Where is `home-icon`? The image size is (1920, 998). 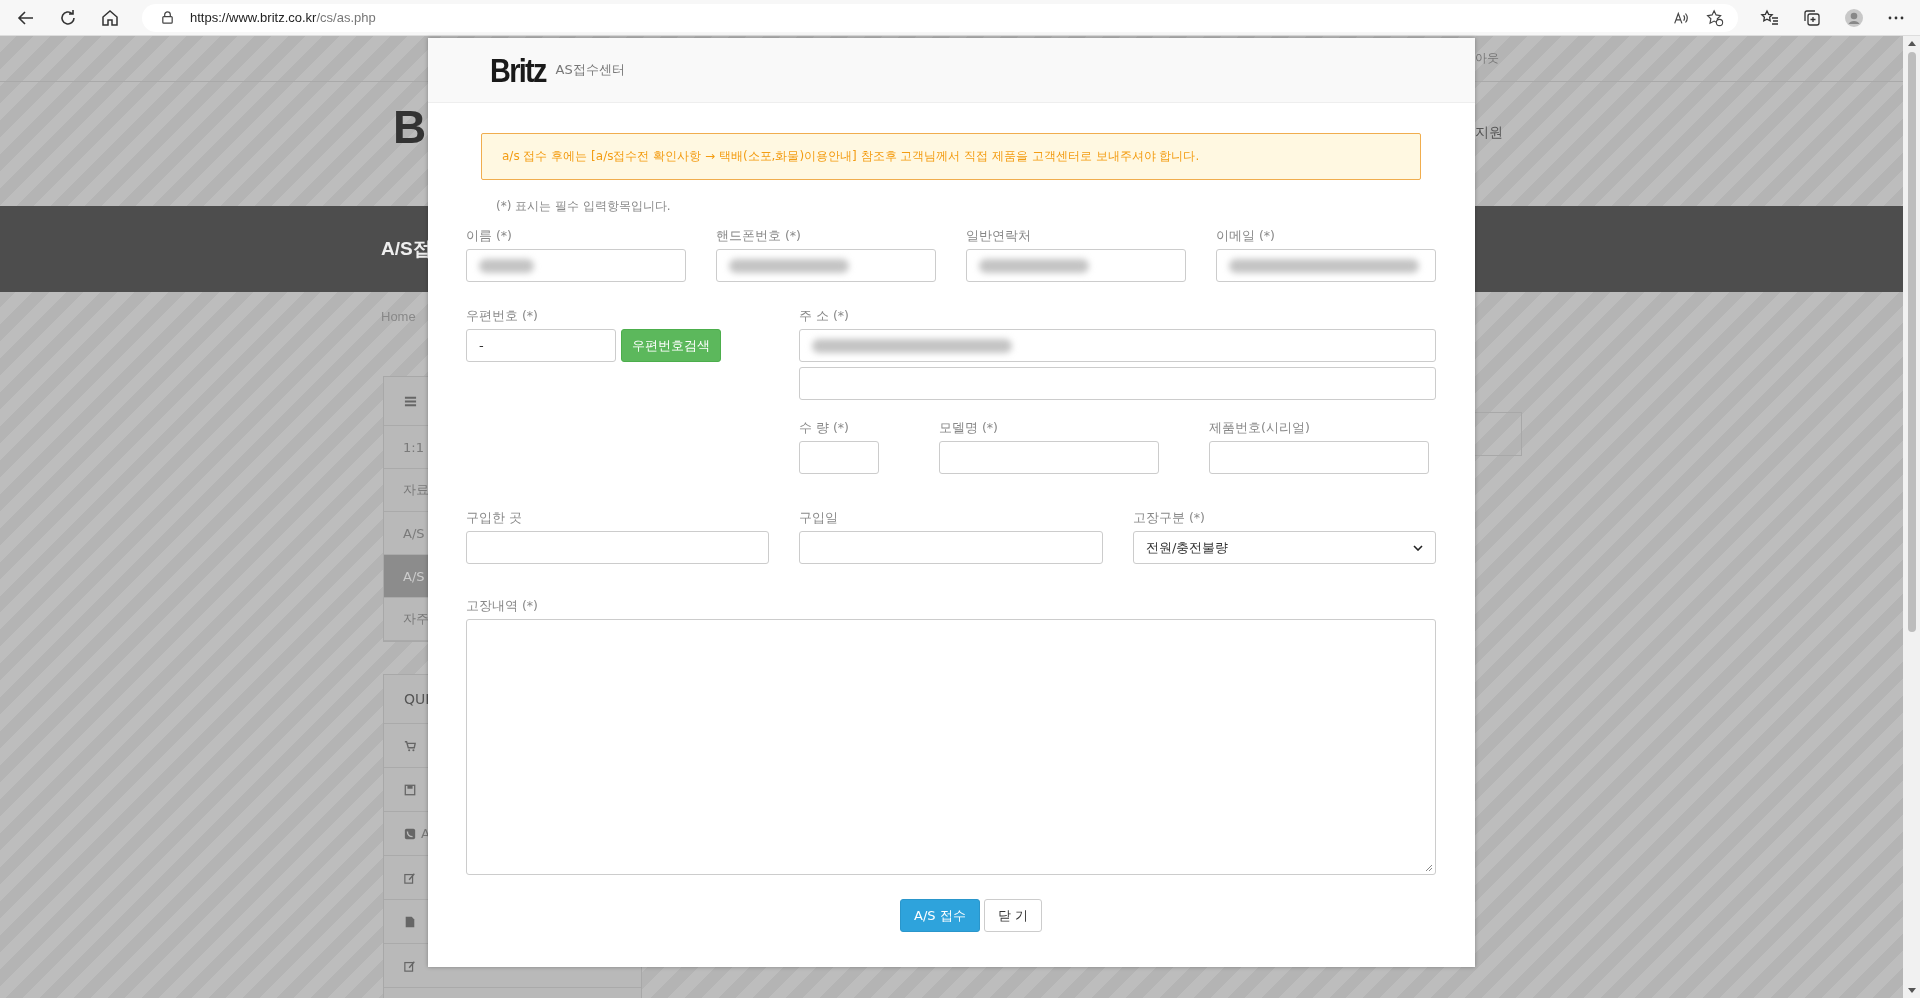 home-icon is located at coordinates (110, 17).